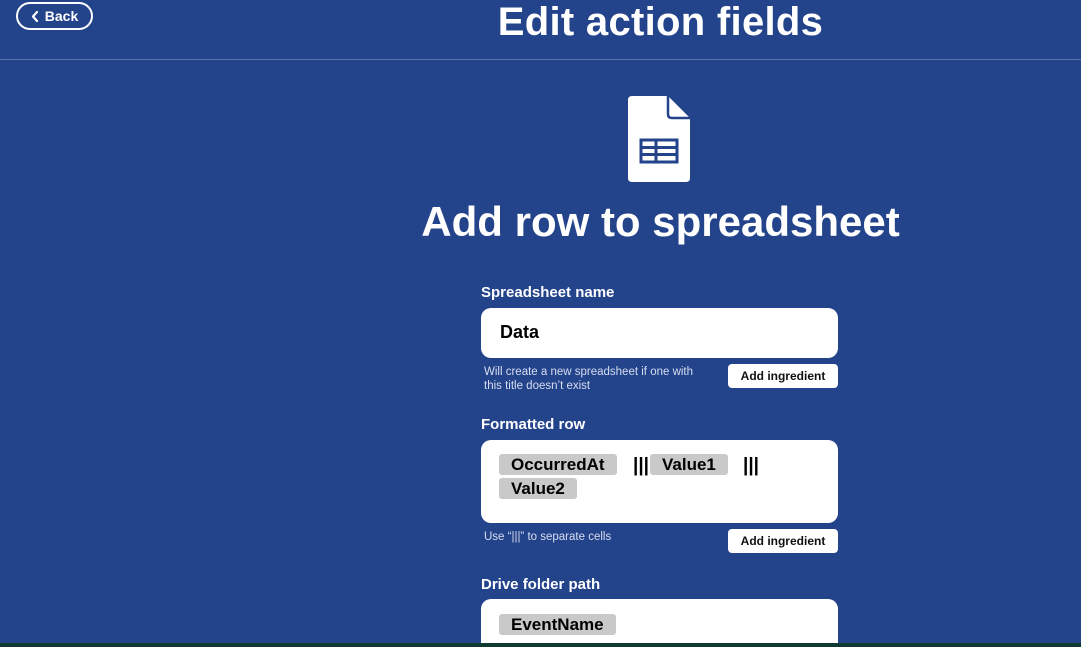  Describe the element at coordinates (783, 376) in the screenshot. I see `add-ingredient-button-spreadsheet-name: Add ingredient` at that location.